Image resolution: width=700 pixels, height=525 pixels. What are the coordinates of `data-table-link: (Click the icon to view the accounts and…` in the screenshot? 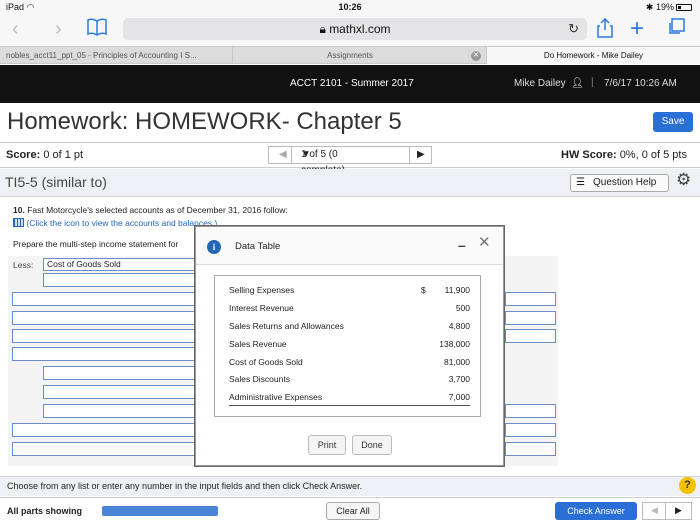 It's located at (115, 223).